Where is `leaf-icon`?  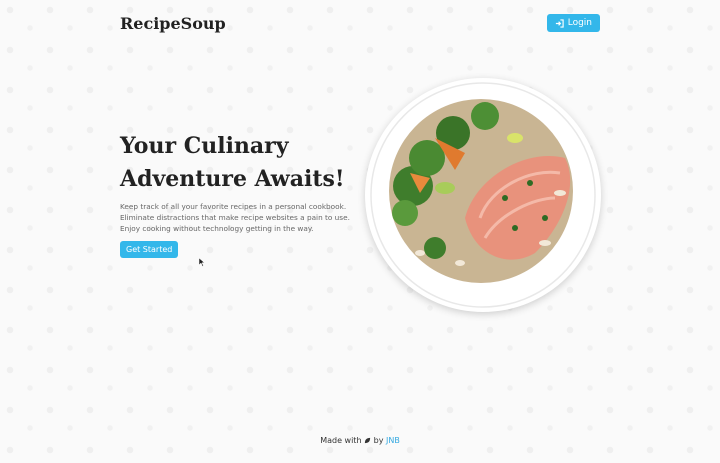
leaf-icon is located at coordinates (367, 440).